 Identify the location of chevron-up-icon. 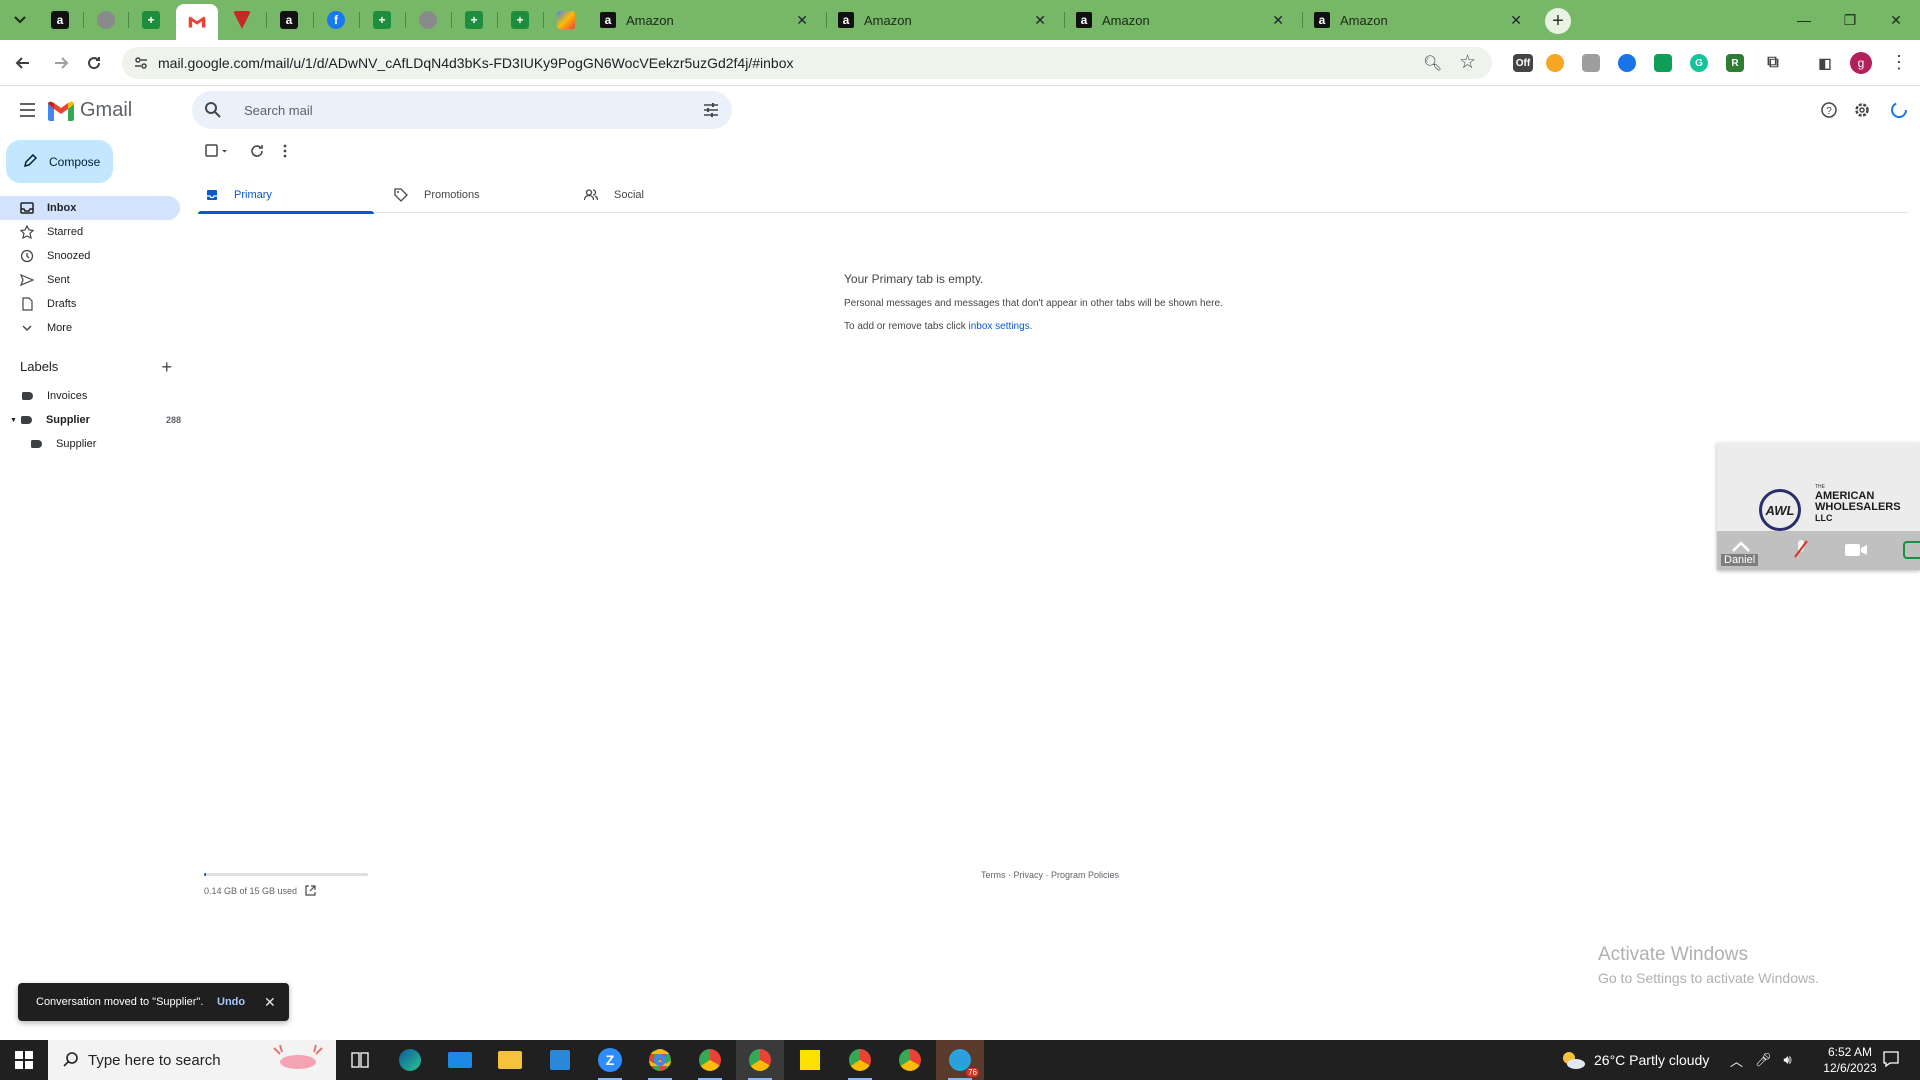
(1741, 547).